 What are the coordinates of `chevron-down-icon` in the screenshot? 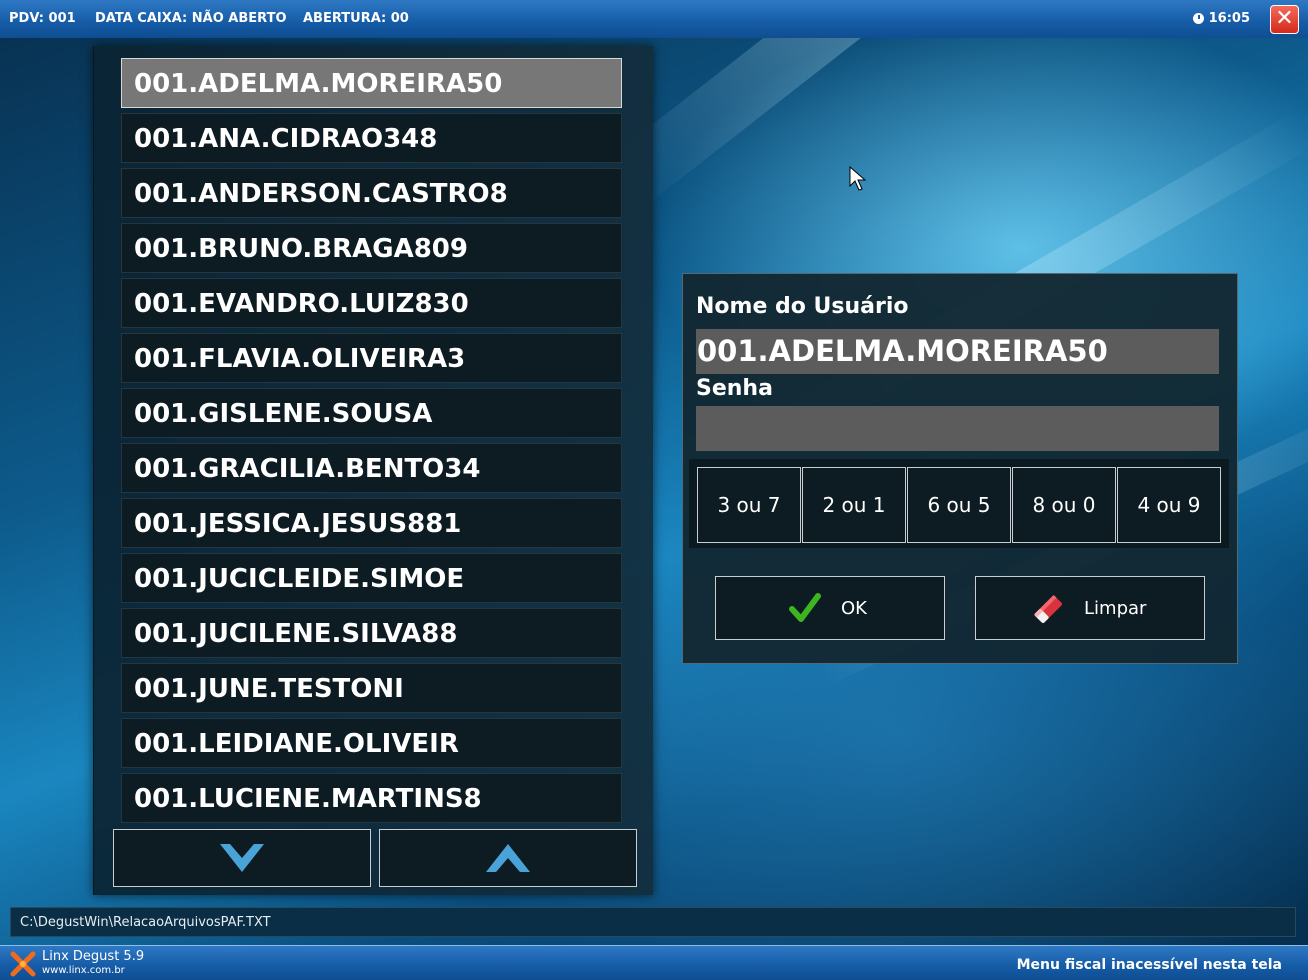 It's located at (242, 858).